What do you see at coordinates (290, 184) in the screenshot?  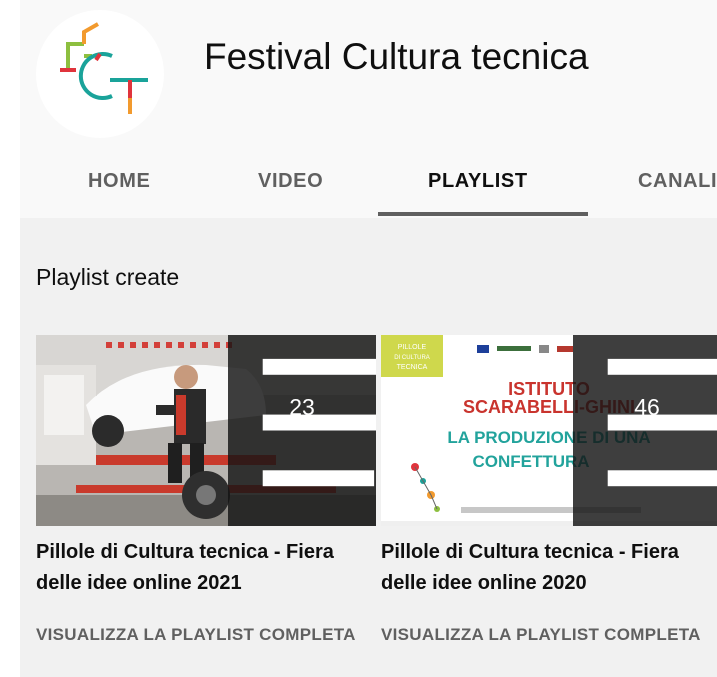 I see `tab-video: VIDEO` at bounding box center [290, 184].